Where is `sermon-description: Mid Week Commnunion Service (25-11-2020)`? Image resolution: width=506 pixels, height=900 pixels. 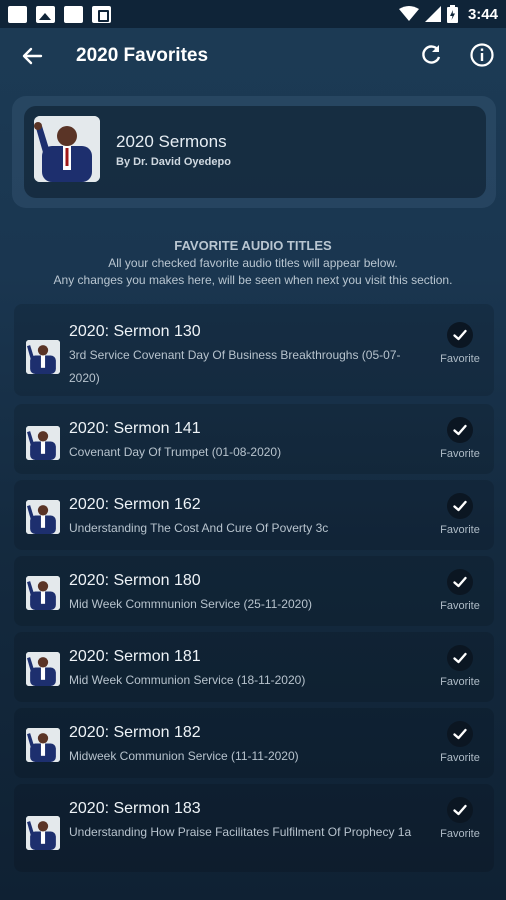
sermon-description: Mid Week Commnunion Service (25-11-2020) is located at coordinates (190, 604).